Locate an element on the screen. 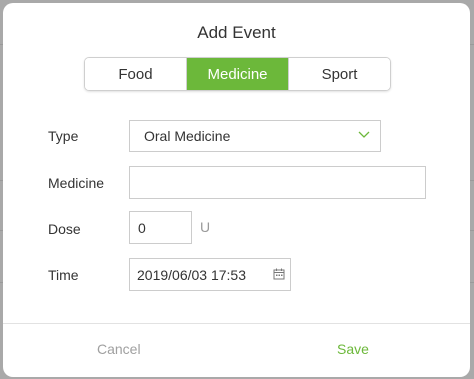  time-input: 2019/06/03 17:53 is located at coordinates (210, 274).